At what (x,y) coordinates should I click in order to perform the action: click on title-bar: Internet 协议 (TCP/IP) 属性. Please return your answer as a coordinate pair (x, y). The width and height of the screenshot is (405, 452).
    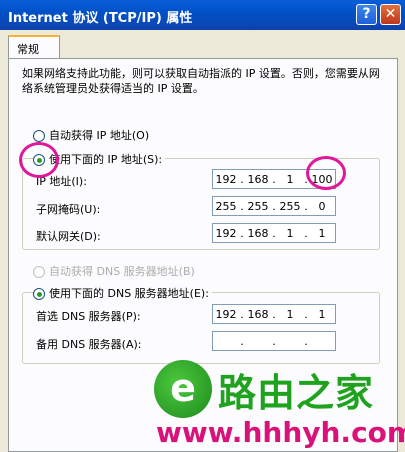
    Looking at the image, I should click on (202, 15).